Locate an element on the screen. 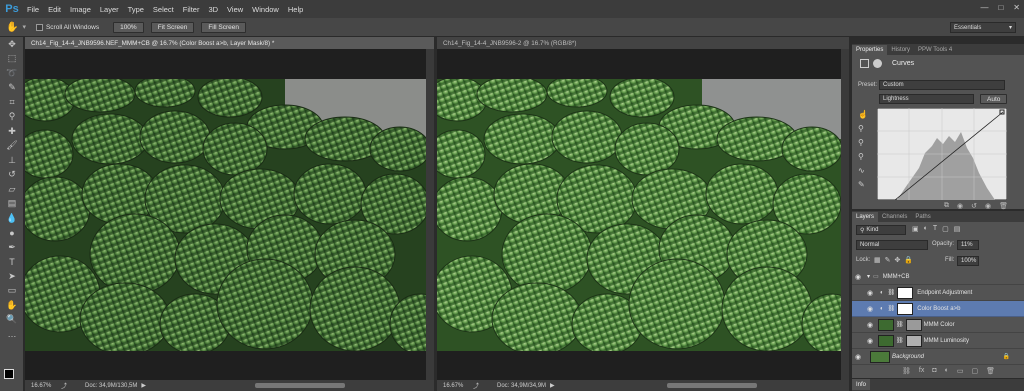 The width and height of the screenshot is (1024, 391). tab-ppw-tools: PPW Tools 4 is located at coordinates (935, 50).